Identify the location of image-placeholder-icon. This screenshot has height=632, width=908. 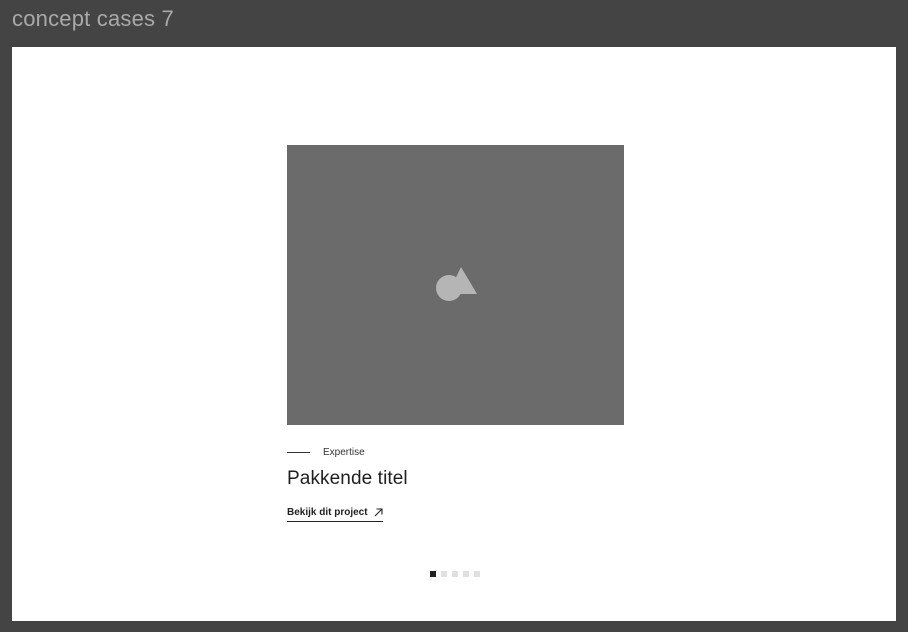
(456, 284).